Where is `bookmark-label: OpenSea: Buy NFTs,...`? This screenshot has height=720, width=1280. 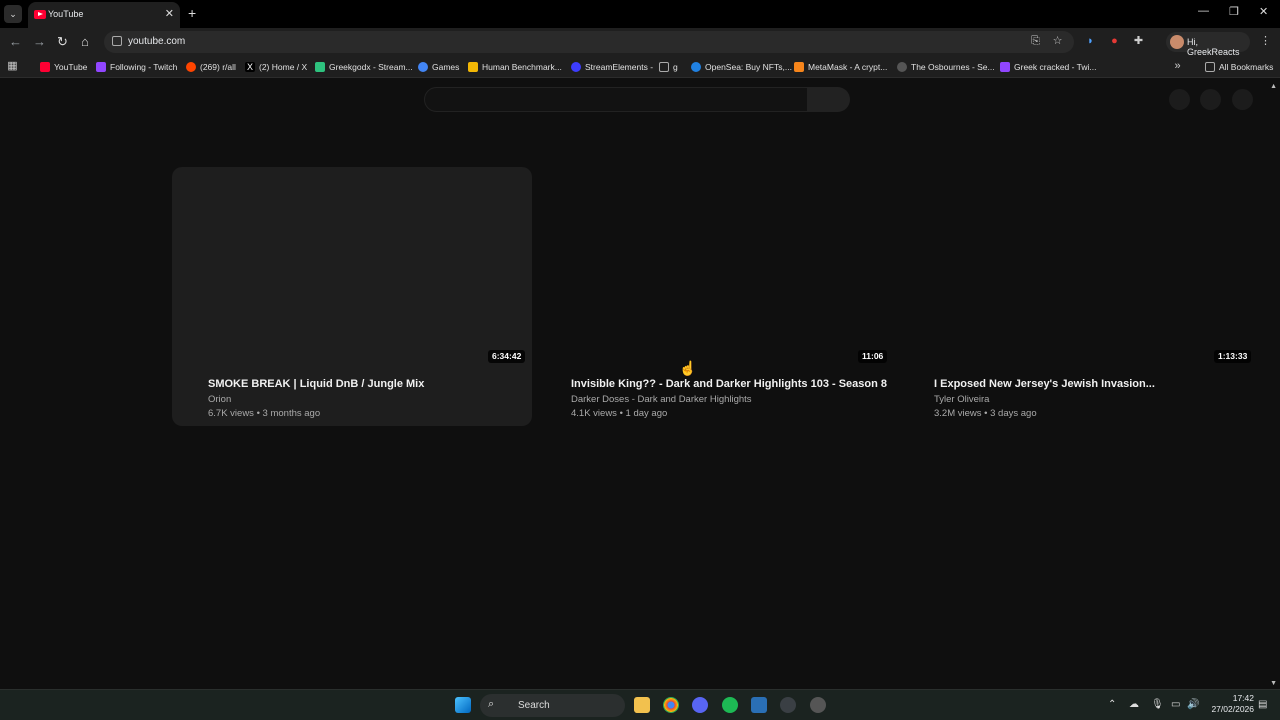 bookmark-label: OpenSea: Buy NFTs,... is located at coordinates (748, 67).